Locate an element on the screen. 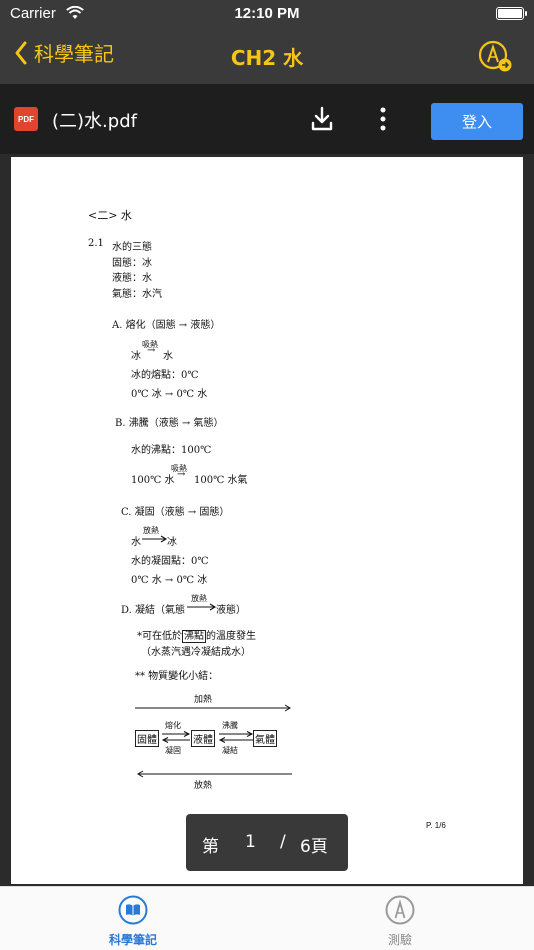 The width and height of the screenshot is (534, 950). section-d-title-prefix: D. 凝結（氣態 is located at coordinates (153, 610).